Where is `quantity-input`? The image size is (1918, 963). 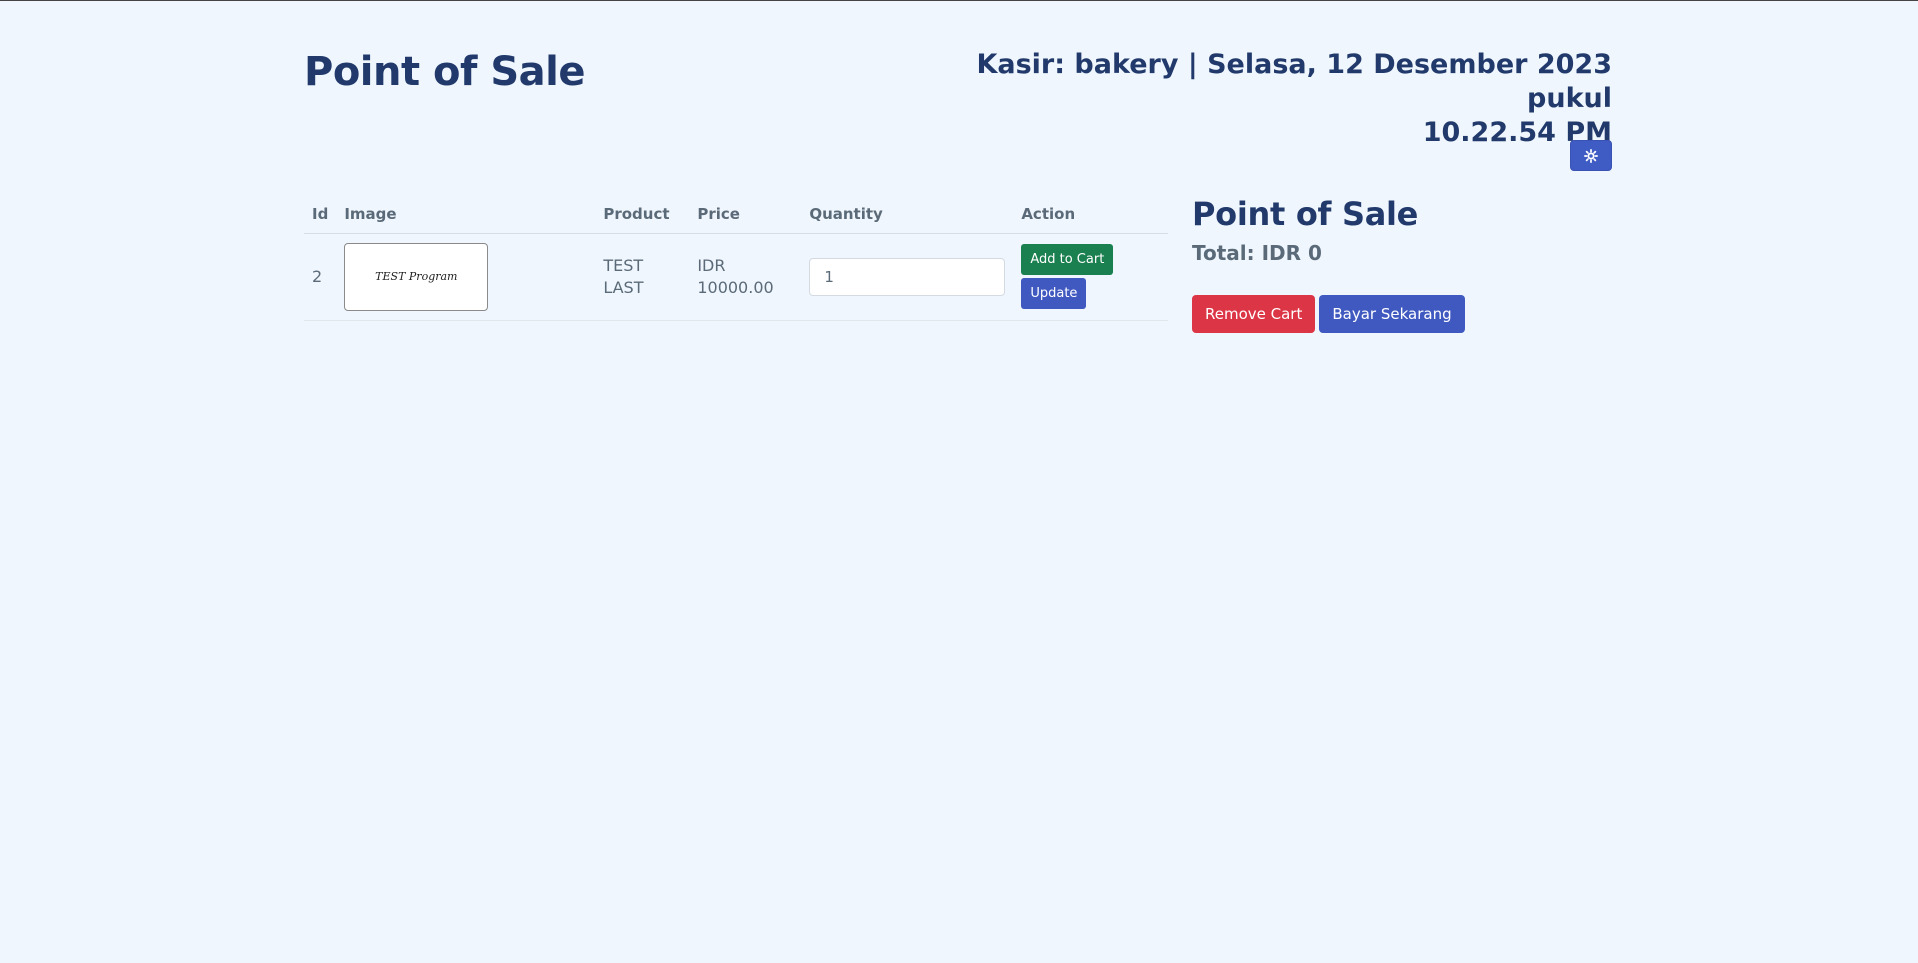
quantity-input is located at coordinates (907, 276).